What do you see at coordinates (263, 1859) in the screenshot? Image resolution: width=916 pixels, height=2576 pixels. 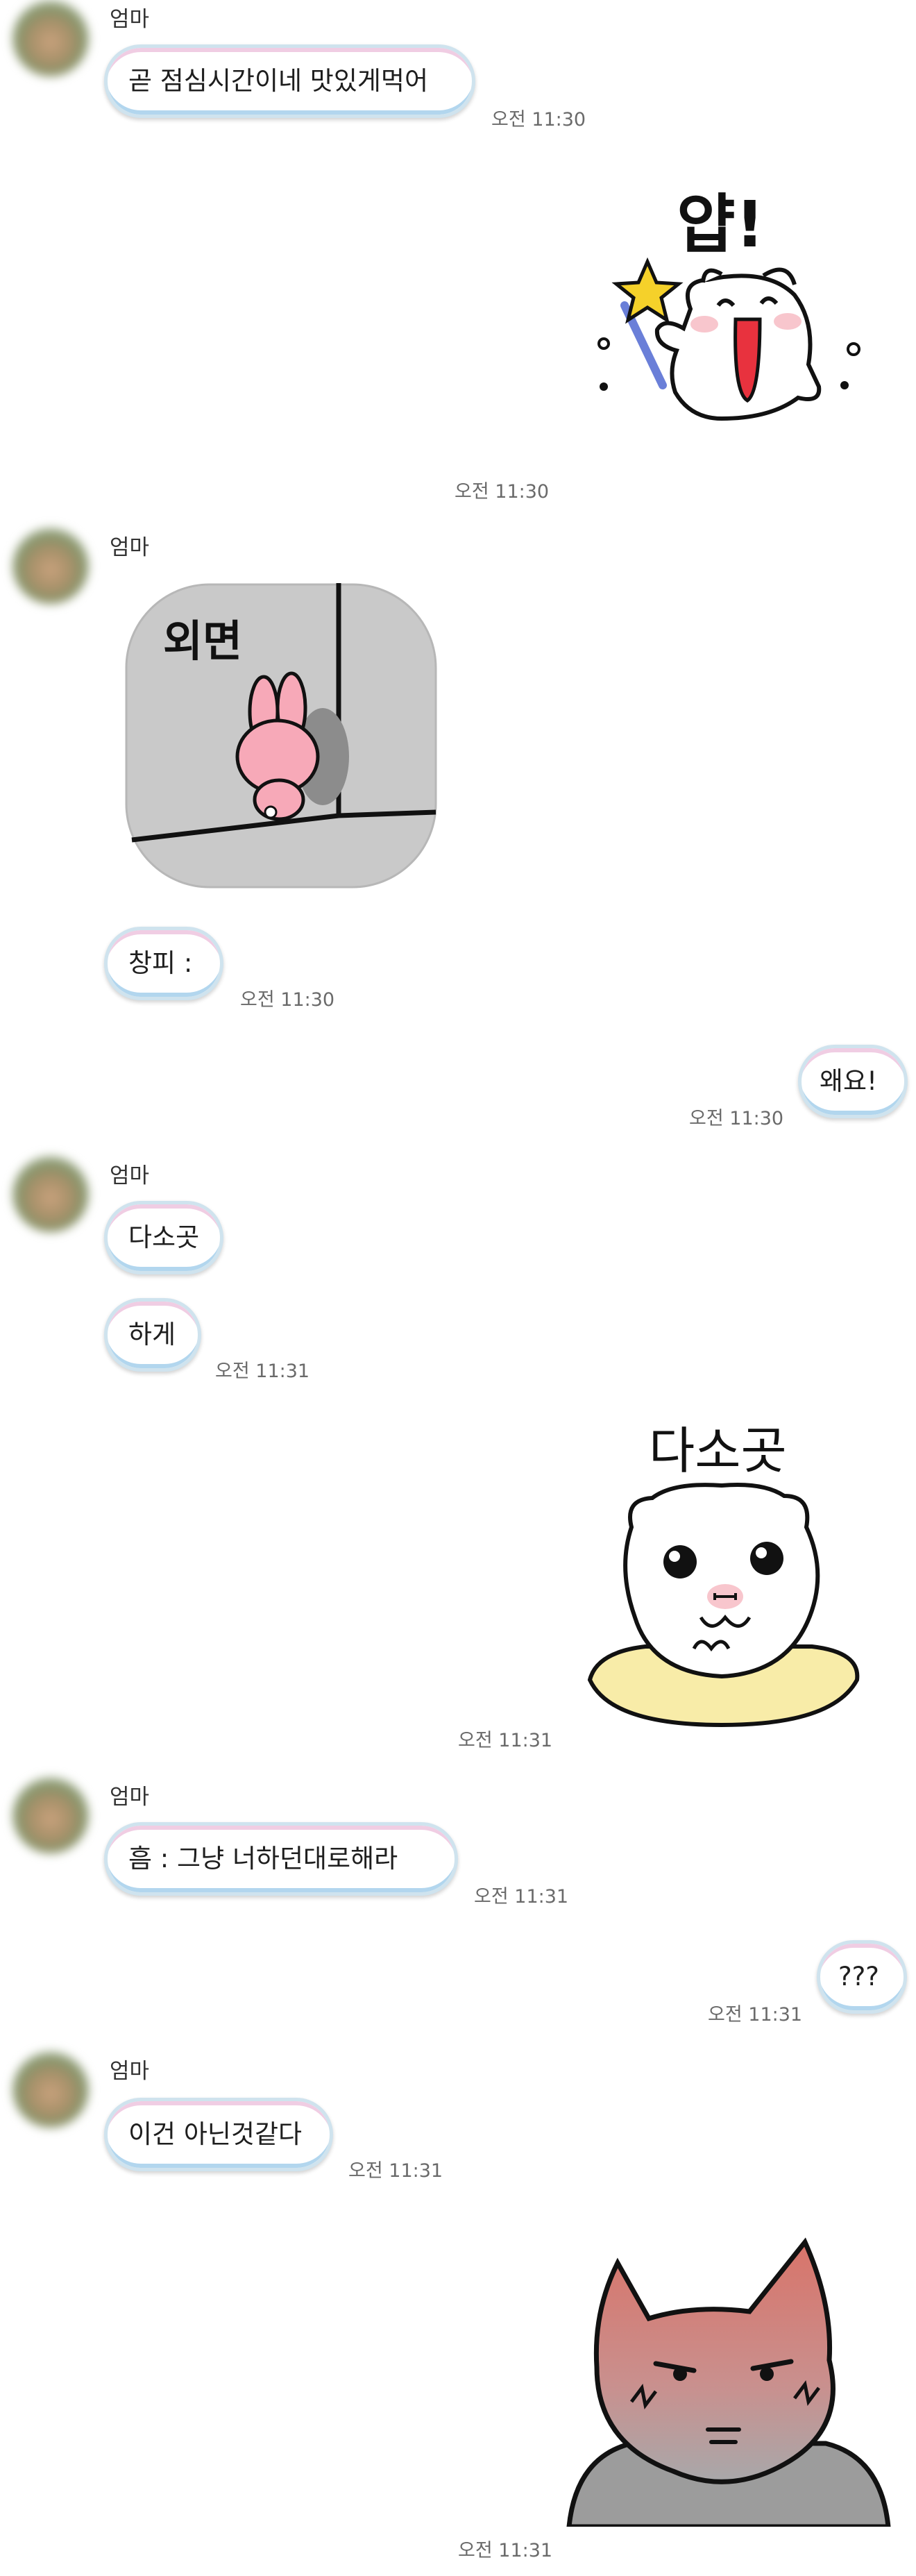 I see `message-text: 흠 : 그냥 너하던대로해라` at bounding box center [263, 1859].